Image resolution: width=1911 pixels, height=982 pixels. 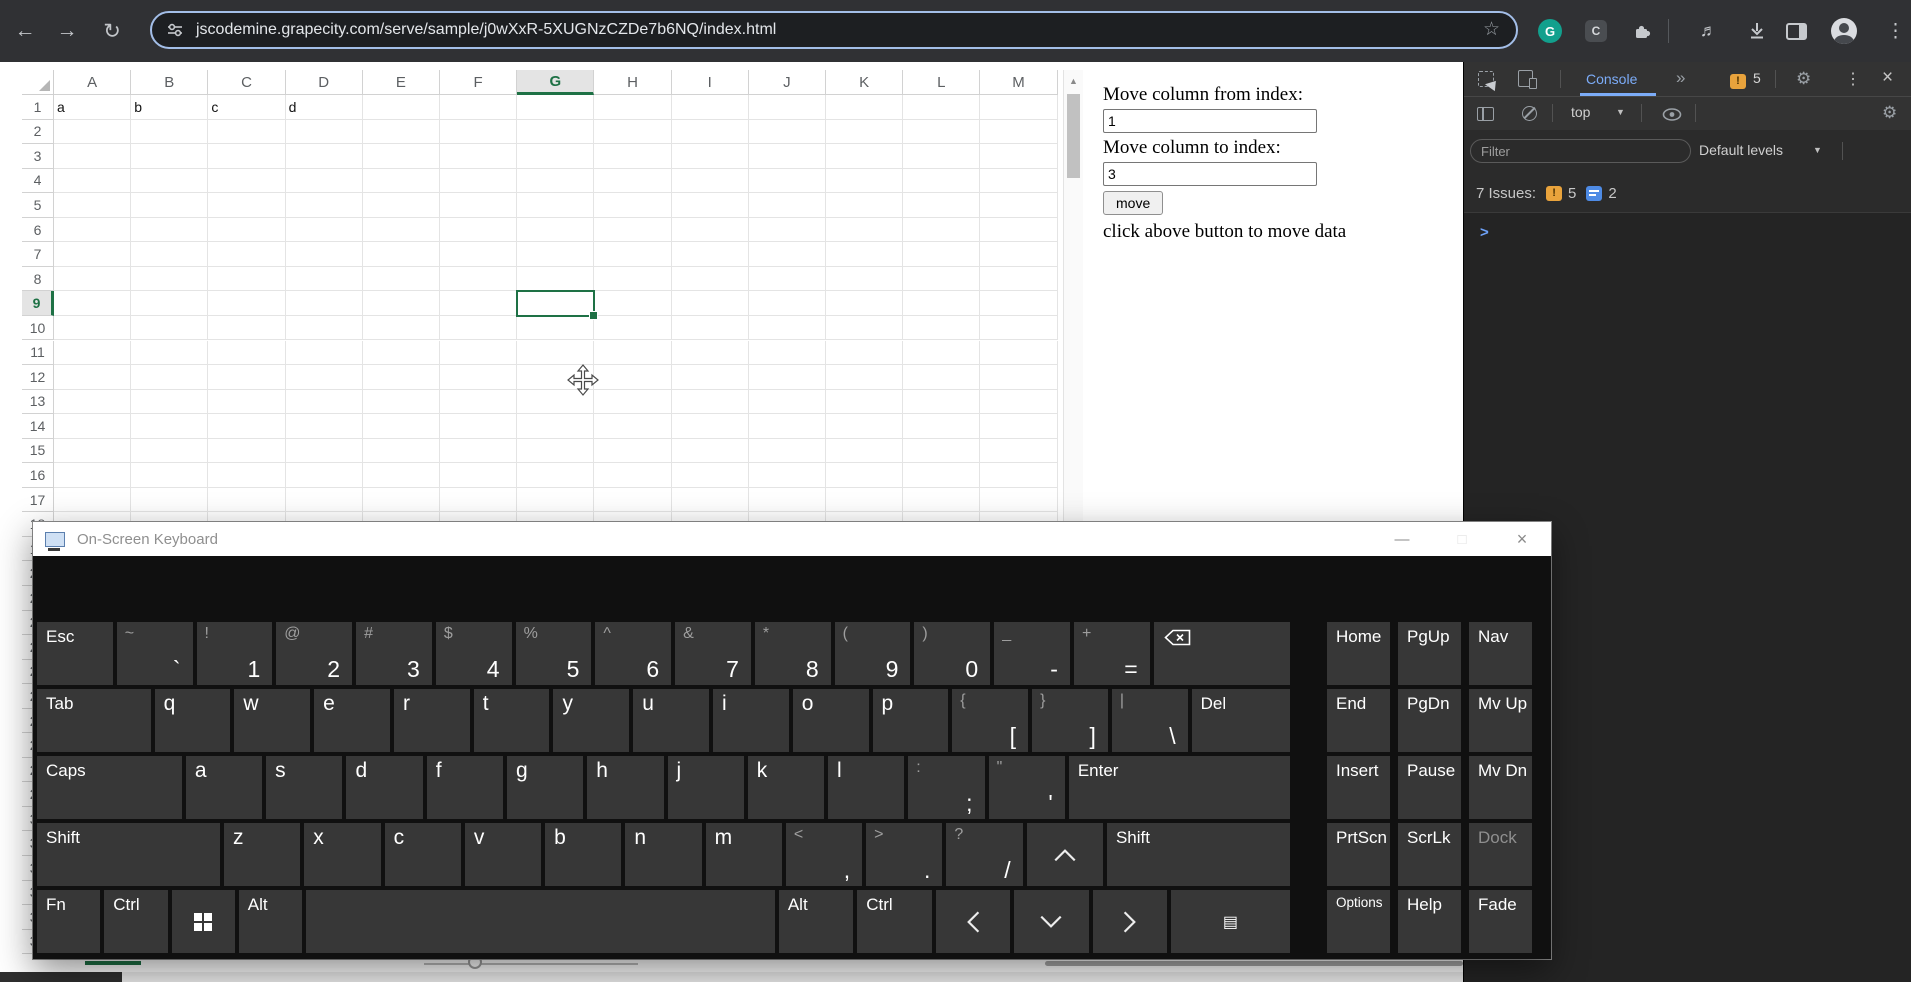 What do you see at coordinates (710, 205) in the screenshot?
I see `cell-i5` at bounding box center [710, 205].